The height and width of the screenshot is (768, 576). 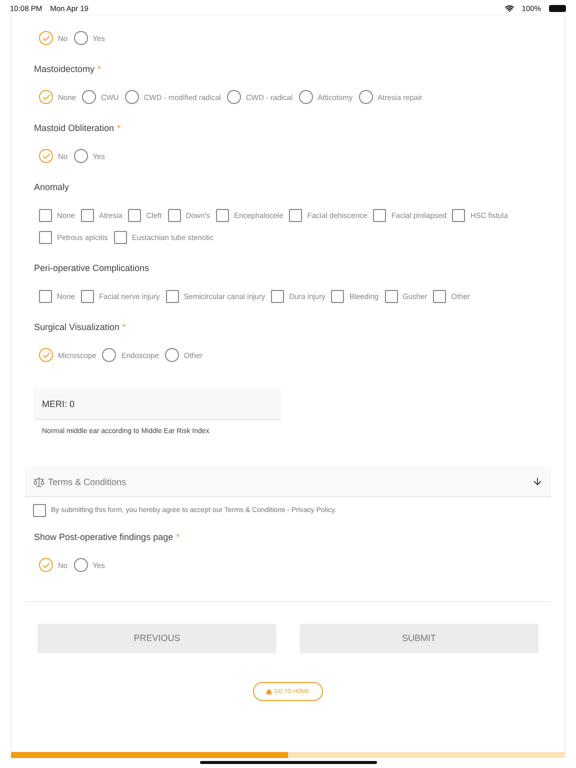 I want to click on terms-accordion: Terms & Conditions, so click(x=288, y=482).